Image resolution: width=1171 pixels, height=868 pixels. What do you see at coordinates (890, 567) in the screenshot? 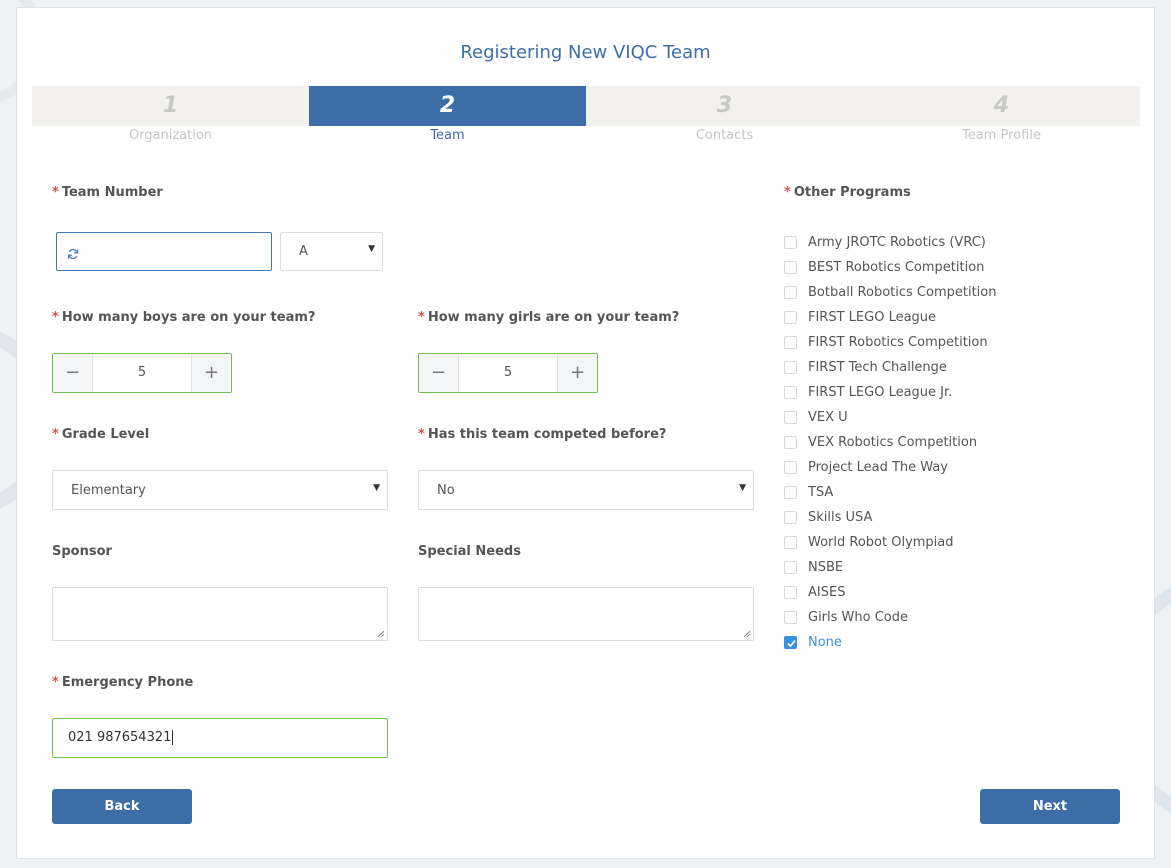
I see `program-nsbe: NSBE` at bounding box center [890, 567].